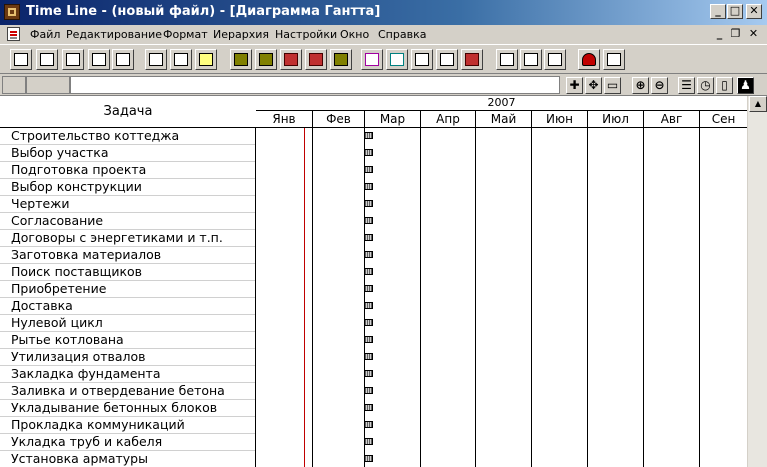 The image size is (767, 467). I want to click on sort-icon, so click(341, 59).